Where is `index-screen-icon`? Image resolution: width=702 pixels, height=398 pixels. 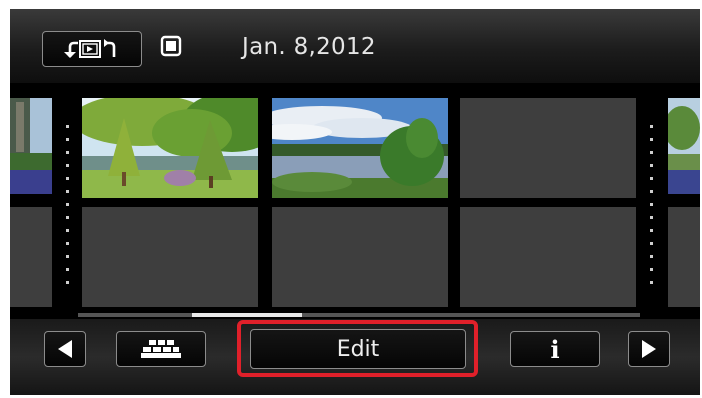
index-screen-icon is located at coordinates (161, 349).